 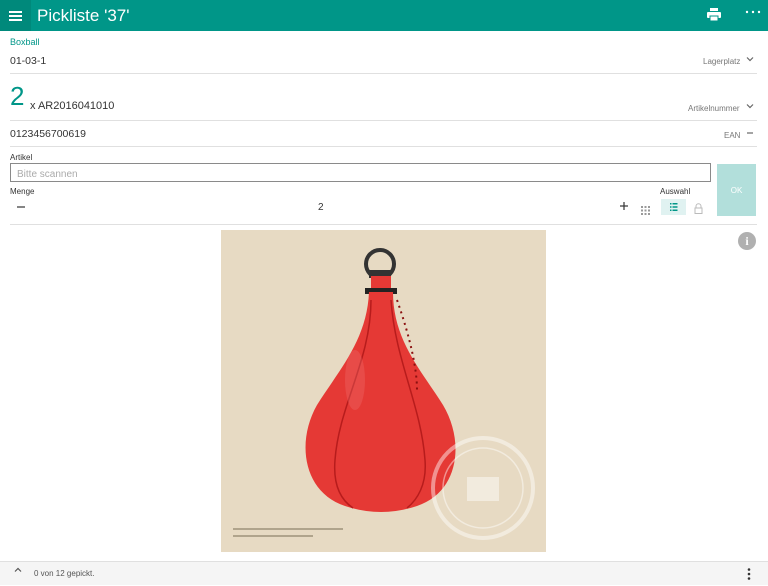 What do you see at coordinates (72, 106) in the screenshot?
I see `article-number-value: x AR2016041010` at bounding box center [72, 106].